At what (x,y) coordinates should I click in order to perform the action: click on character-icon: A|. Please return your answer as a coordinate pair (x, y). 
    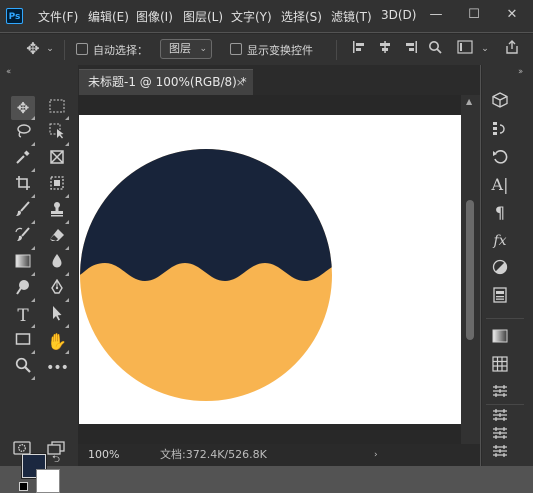
    Looking at the image, I should click on (500, 185).